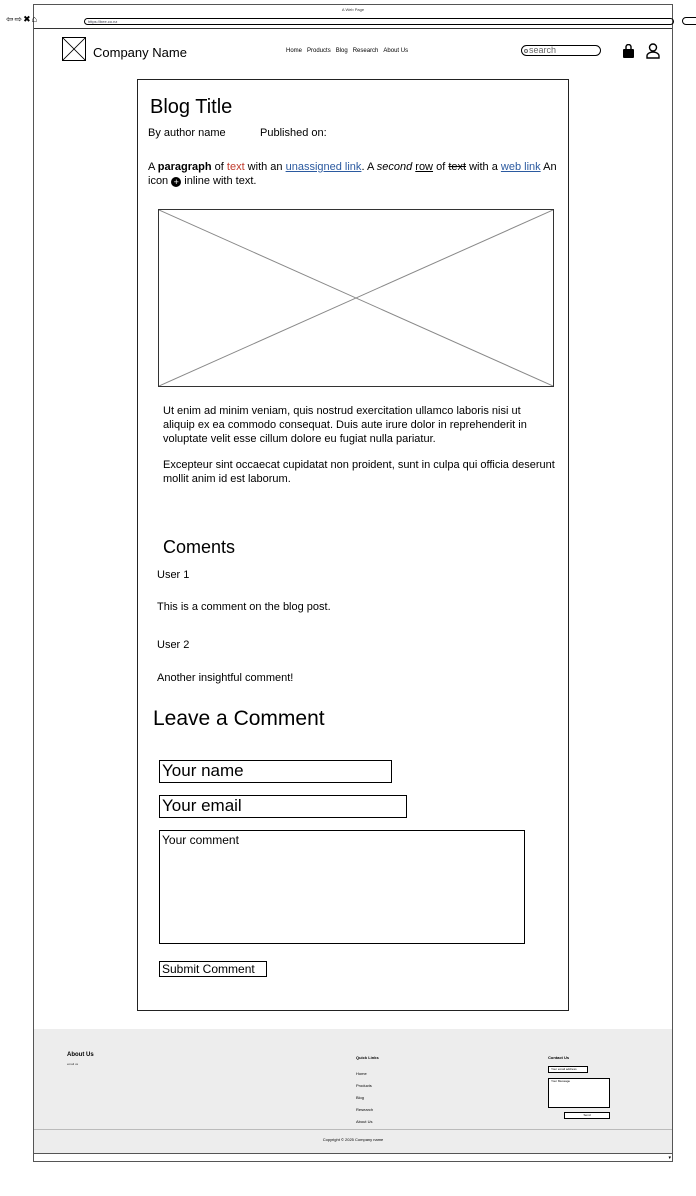  What do you see at coordinates (628, 51) in the screenshot?
I see `shopping-bag-icon` at bounding box center [628, 51].